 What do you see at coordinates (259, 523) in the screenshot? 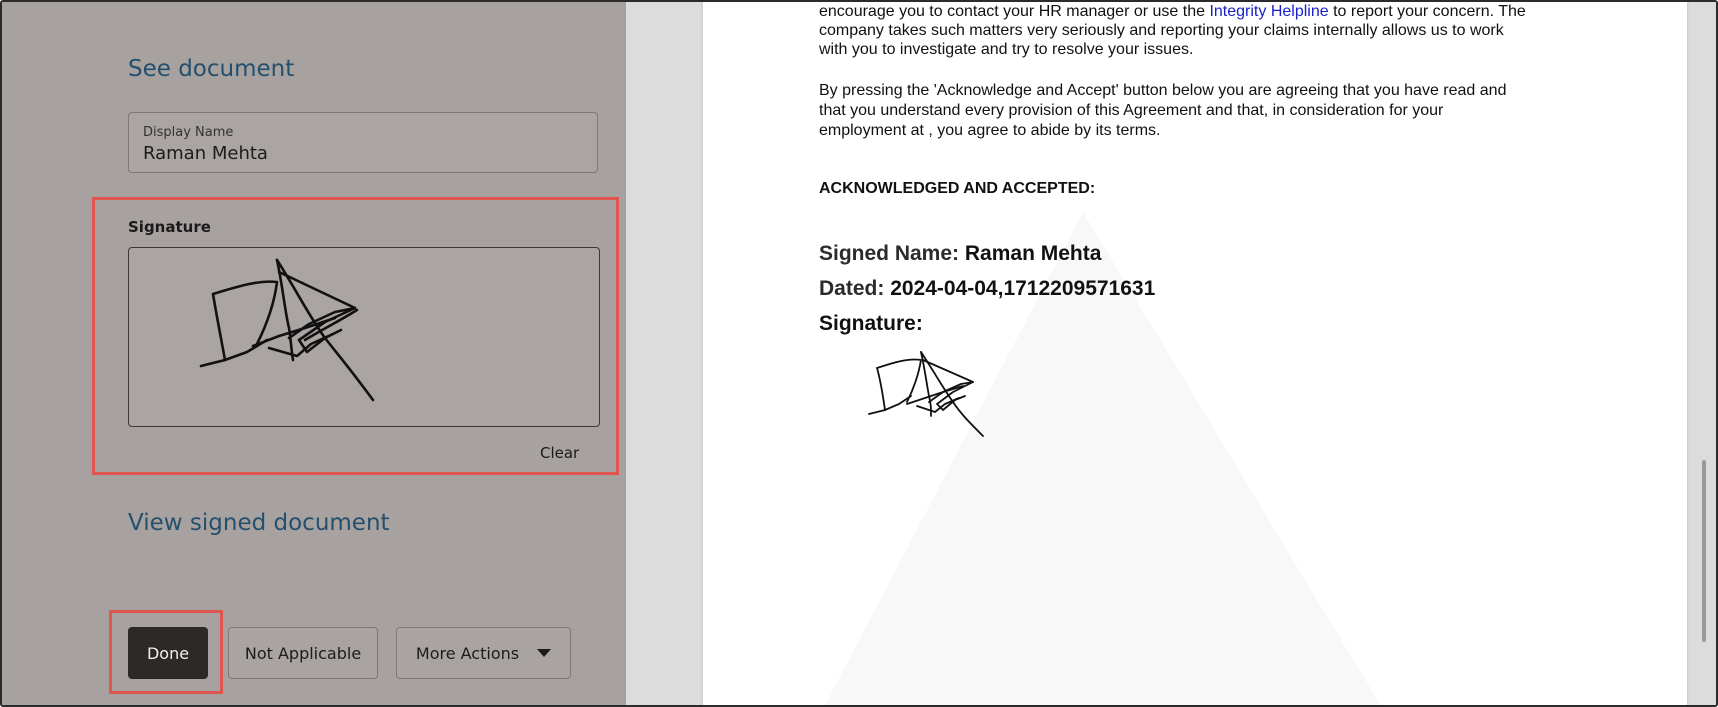
I see `view-signed-document-link: View signed document` at bounding box center [259, 523].